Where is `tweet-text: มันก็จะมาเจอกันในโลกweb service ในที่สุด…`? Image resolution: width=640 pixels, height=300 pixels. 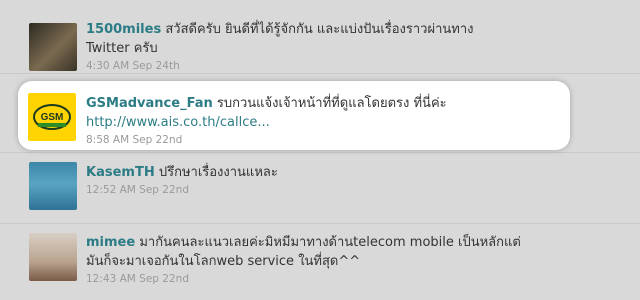 tweet-text: มันก็จะมาเจอกันในโลกweb service ในที่สุด… is located at coordinates (223, 261).